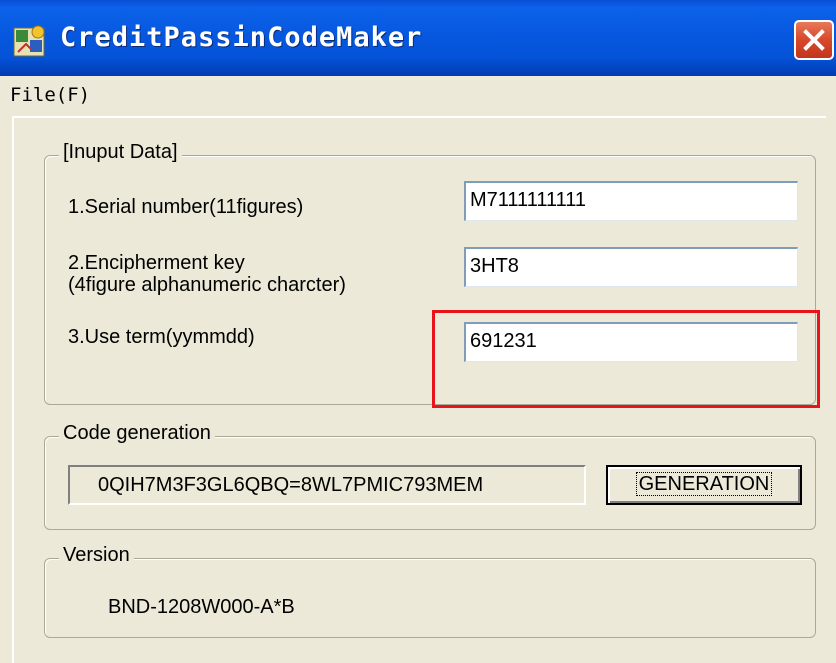  Describe the element at coordinates (96, 555) in the screenshot. I see `version-group-label: Version` at that location.